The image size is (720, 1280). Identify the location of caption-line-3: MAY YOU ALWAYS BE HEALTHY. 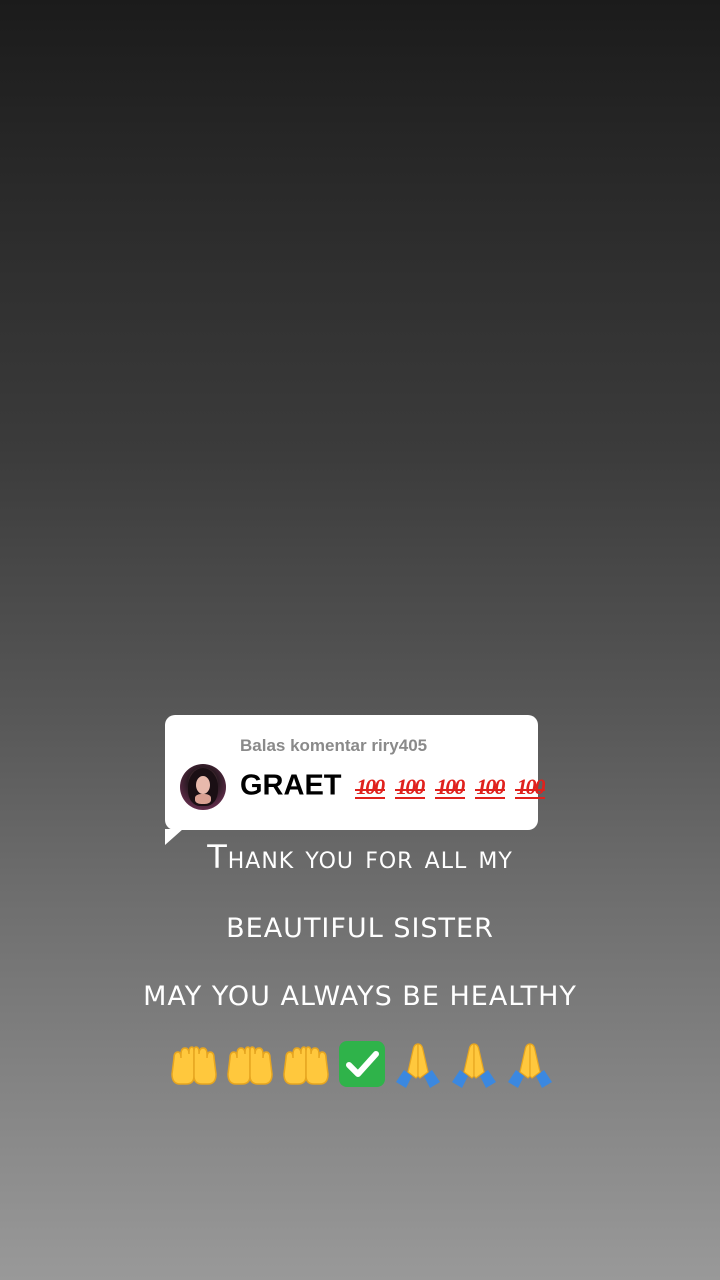
(360, 996).